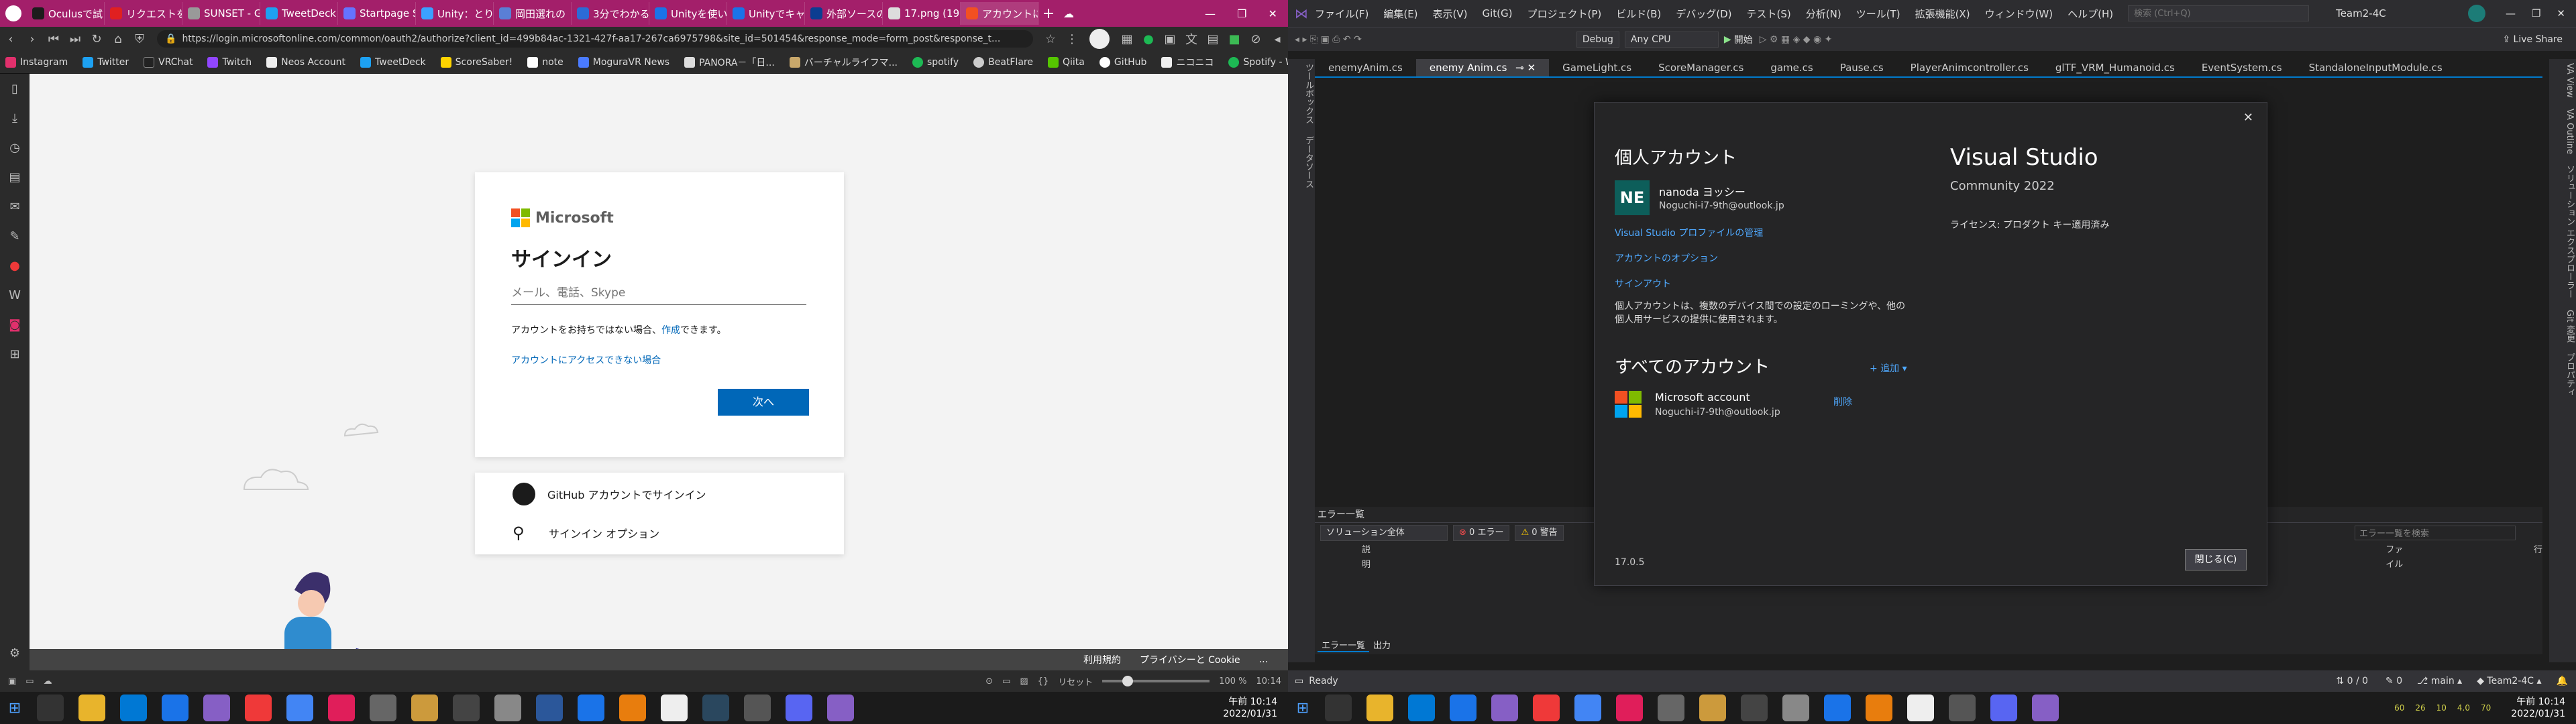  I want to click on task-view-icon, so click(50, 708).